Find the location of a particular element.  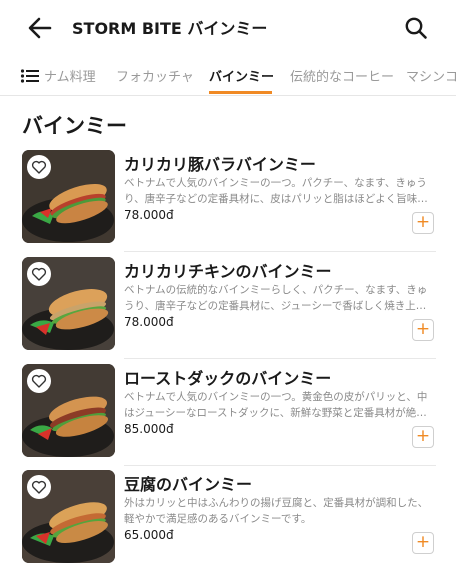

tab-machine-coffee: マシンコ is located at coordinates (431, 75).